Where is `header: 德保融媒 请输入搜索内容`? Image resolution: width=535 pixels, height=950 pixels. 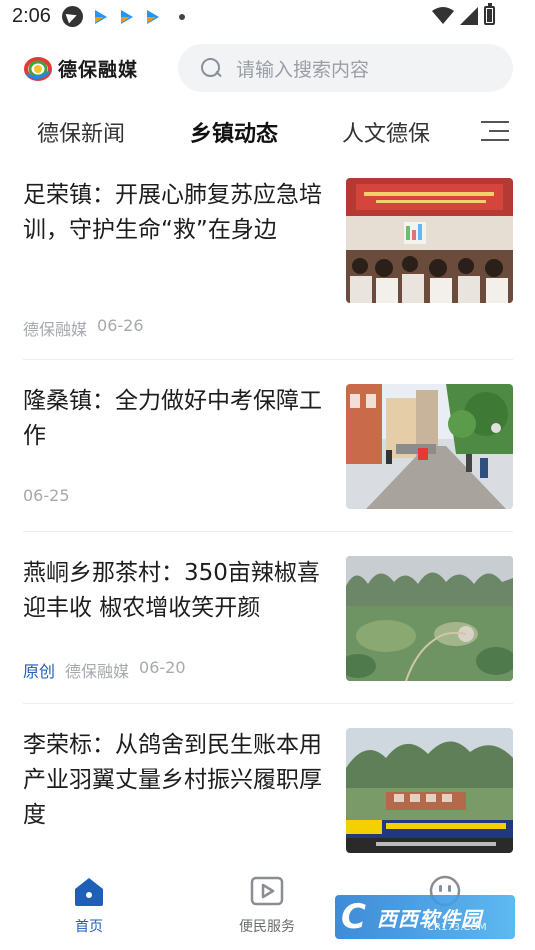
header: 德保融媒 请输入搜索内容 is located at coordinates (267, 69).